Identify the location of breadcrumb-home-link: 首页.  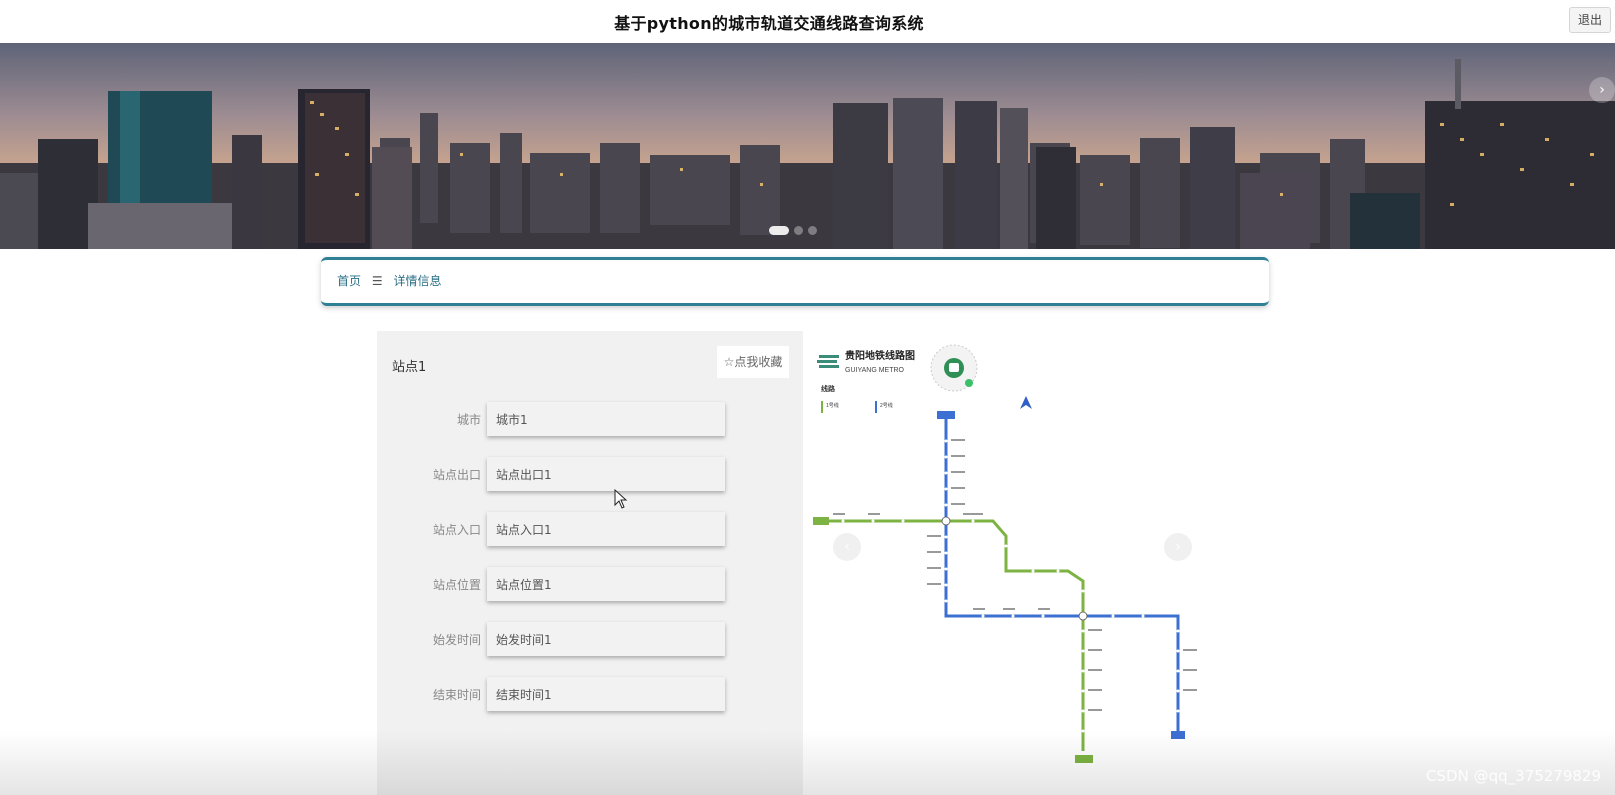
(349, 281).